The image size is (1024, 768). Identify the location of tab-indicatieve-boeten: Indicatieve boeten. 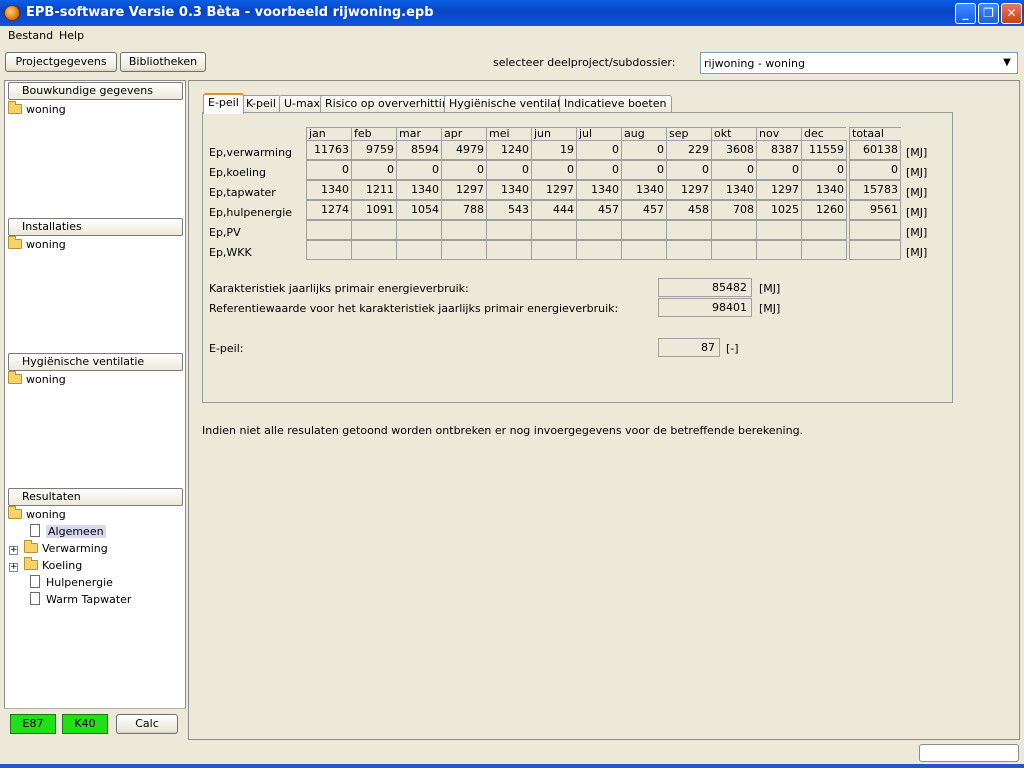
(615, 104).